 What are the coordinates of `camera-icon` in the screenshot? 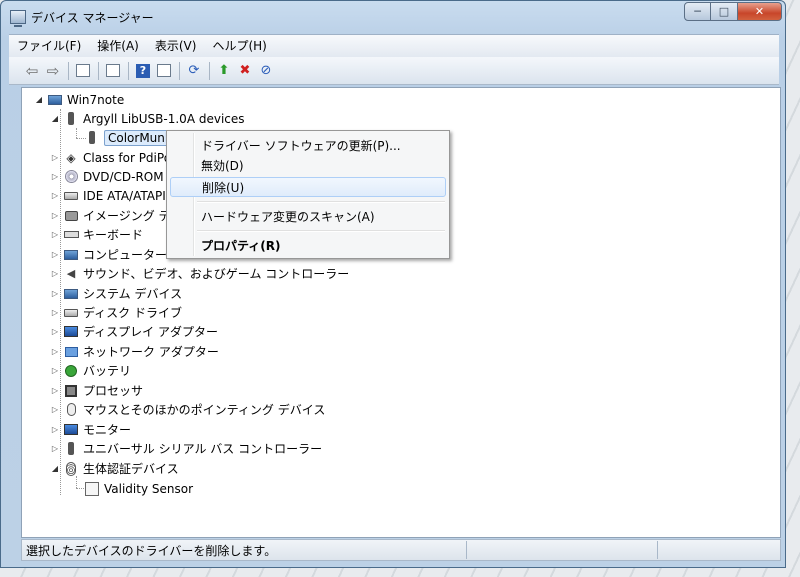 It's located at (71, 216).